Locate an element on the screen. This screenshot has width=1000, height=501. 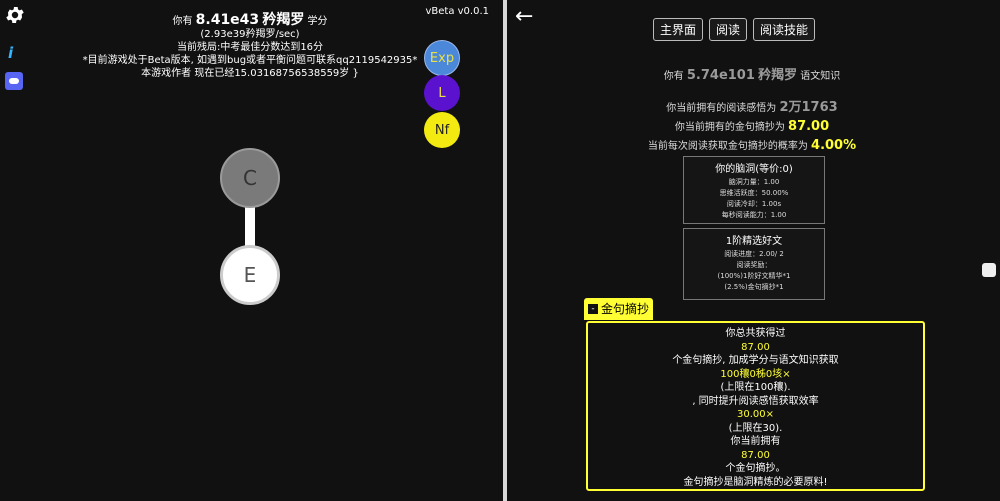
brain-line: 脑洞力量：1.00 is located at coordinates (754, 182).